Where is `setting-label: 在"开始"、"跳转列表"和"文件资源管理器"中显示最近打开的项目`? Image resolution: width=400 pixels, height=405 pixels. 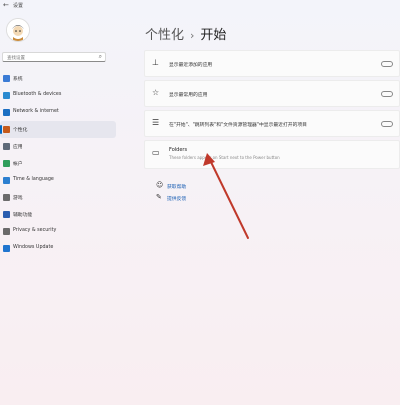
setting-label: 在"开始"、"跳转列表"和"文件资源管理器"中显示最近打开的项目 is located at coordinates (238, 125).